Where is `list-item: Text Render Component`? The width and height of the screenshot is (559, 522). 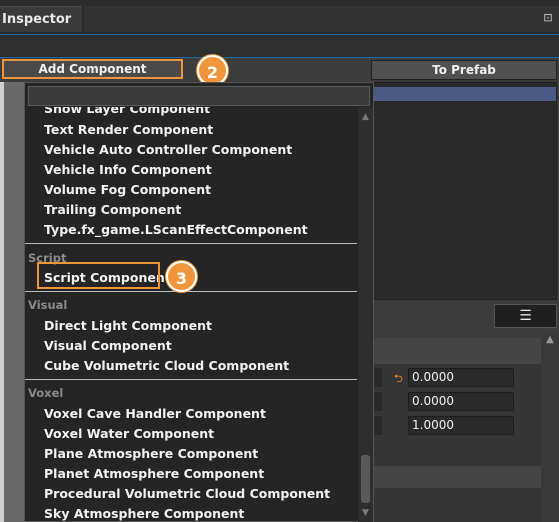
list-item: Text Render Component is located at coordinates (128, 129).